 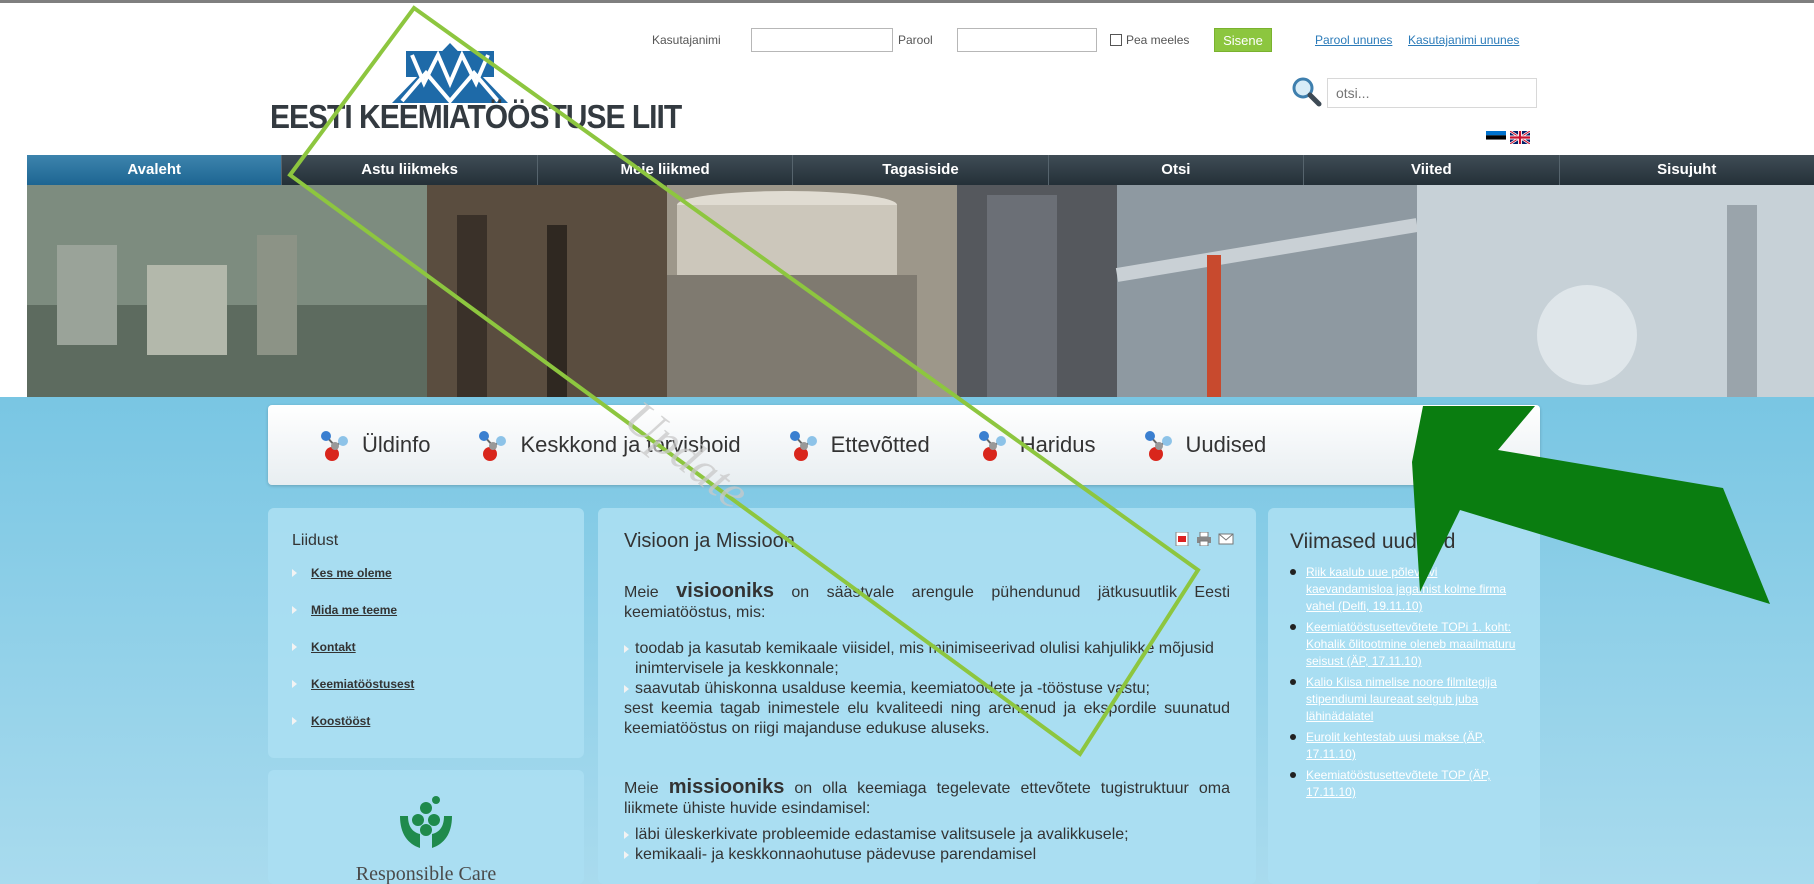 What do you see at coordinates (1687, 170) in the screenshot?
I see `nav-item-sisujuht: Sisujuht` at bounding box center [1687, 170].